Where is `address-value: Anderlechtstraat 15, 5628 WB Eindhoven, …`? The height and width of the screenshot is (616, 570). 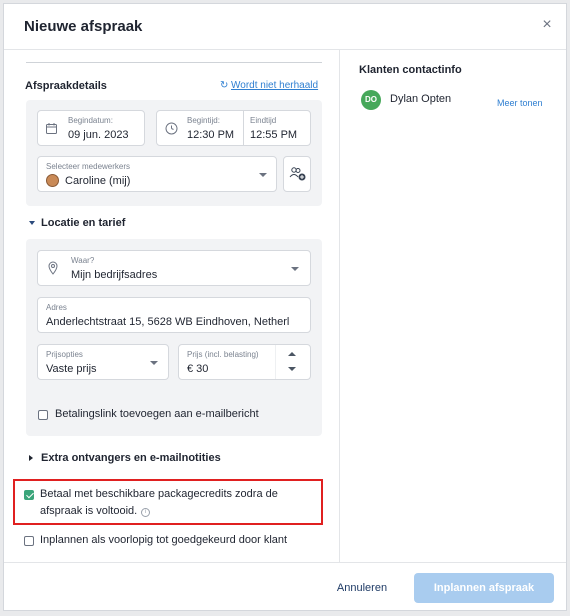
address-value: Anderlechtstraat 15, 5628 WB Eindhoven, … is located at coordinates (168, 322).